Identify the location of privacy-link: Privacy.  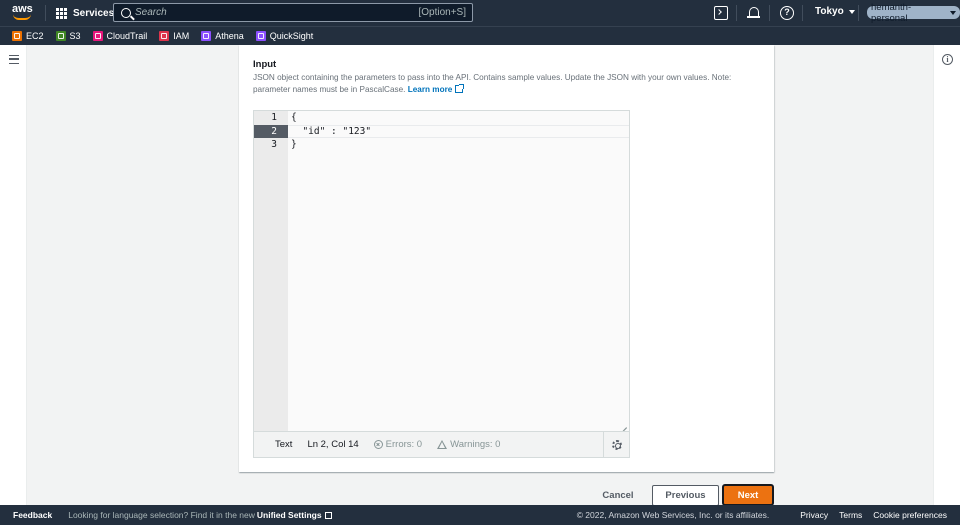
(814, 515).